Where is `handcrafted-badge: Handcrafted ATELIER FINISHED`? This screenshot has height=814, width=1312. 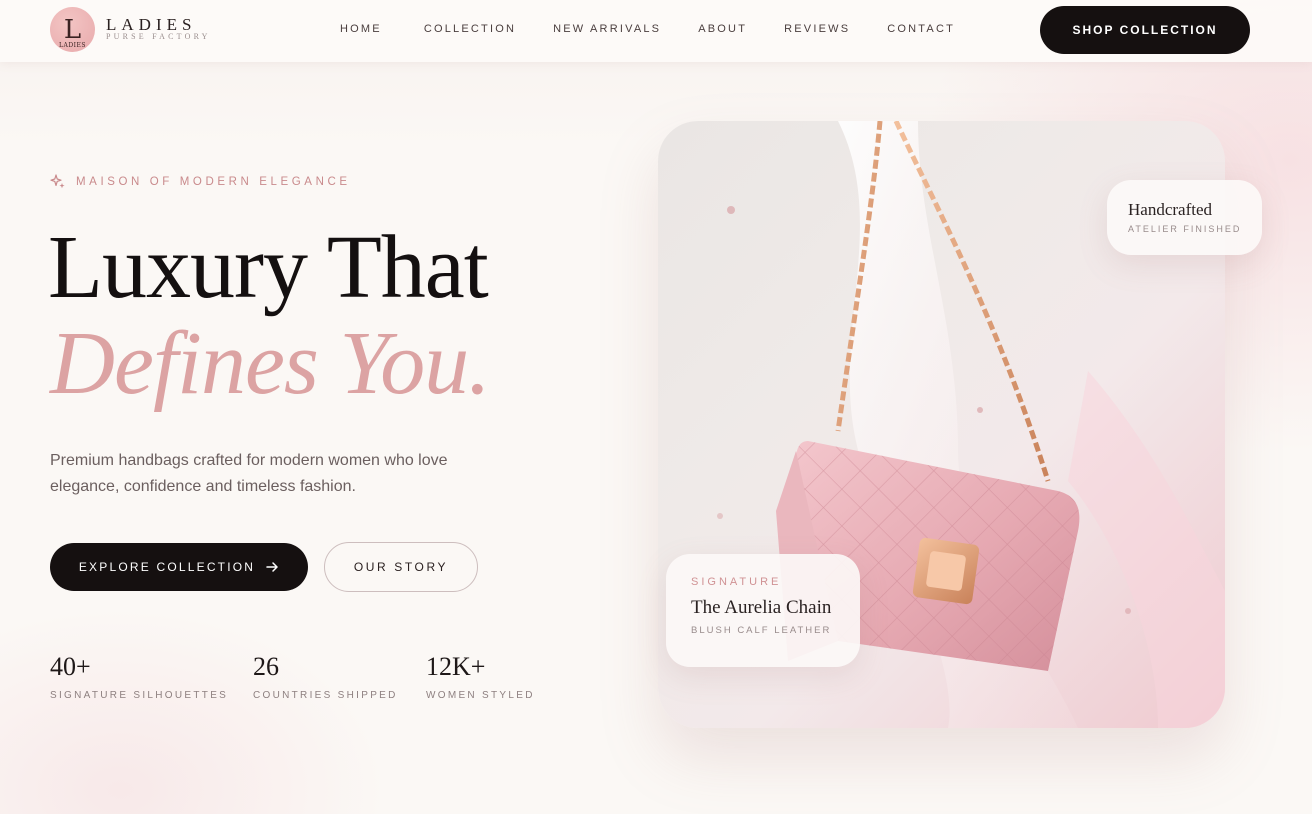
handcrafted-badge: Handcrafted ATELIER FINISHED is located at coordinates (1184, 217).